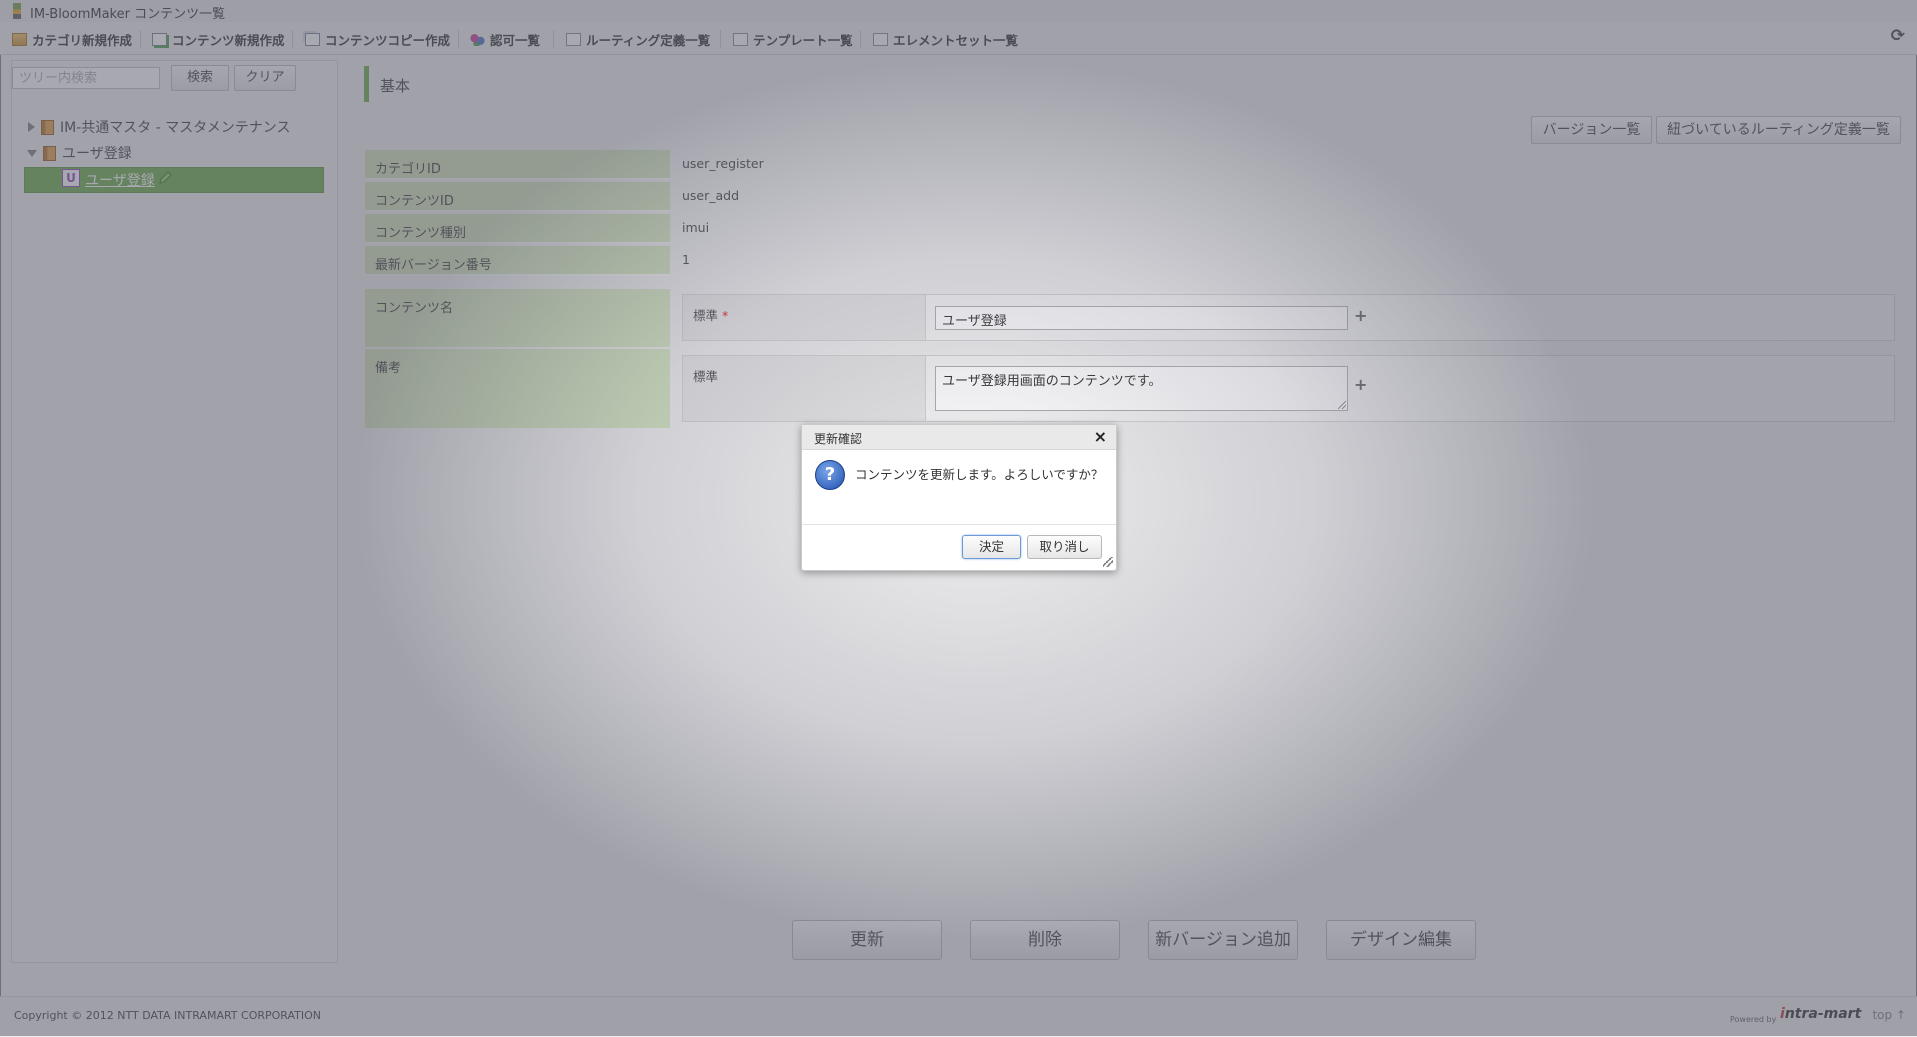 Image resolution: width=1917 pixels, height=1037 pixels. I want to click on content-type-badge-icon: U, so click(71, 178).